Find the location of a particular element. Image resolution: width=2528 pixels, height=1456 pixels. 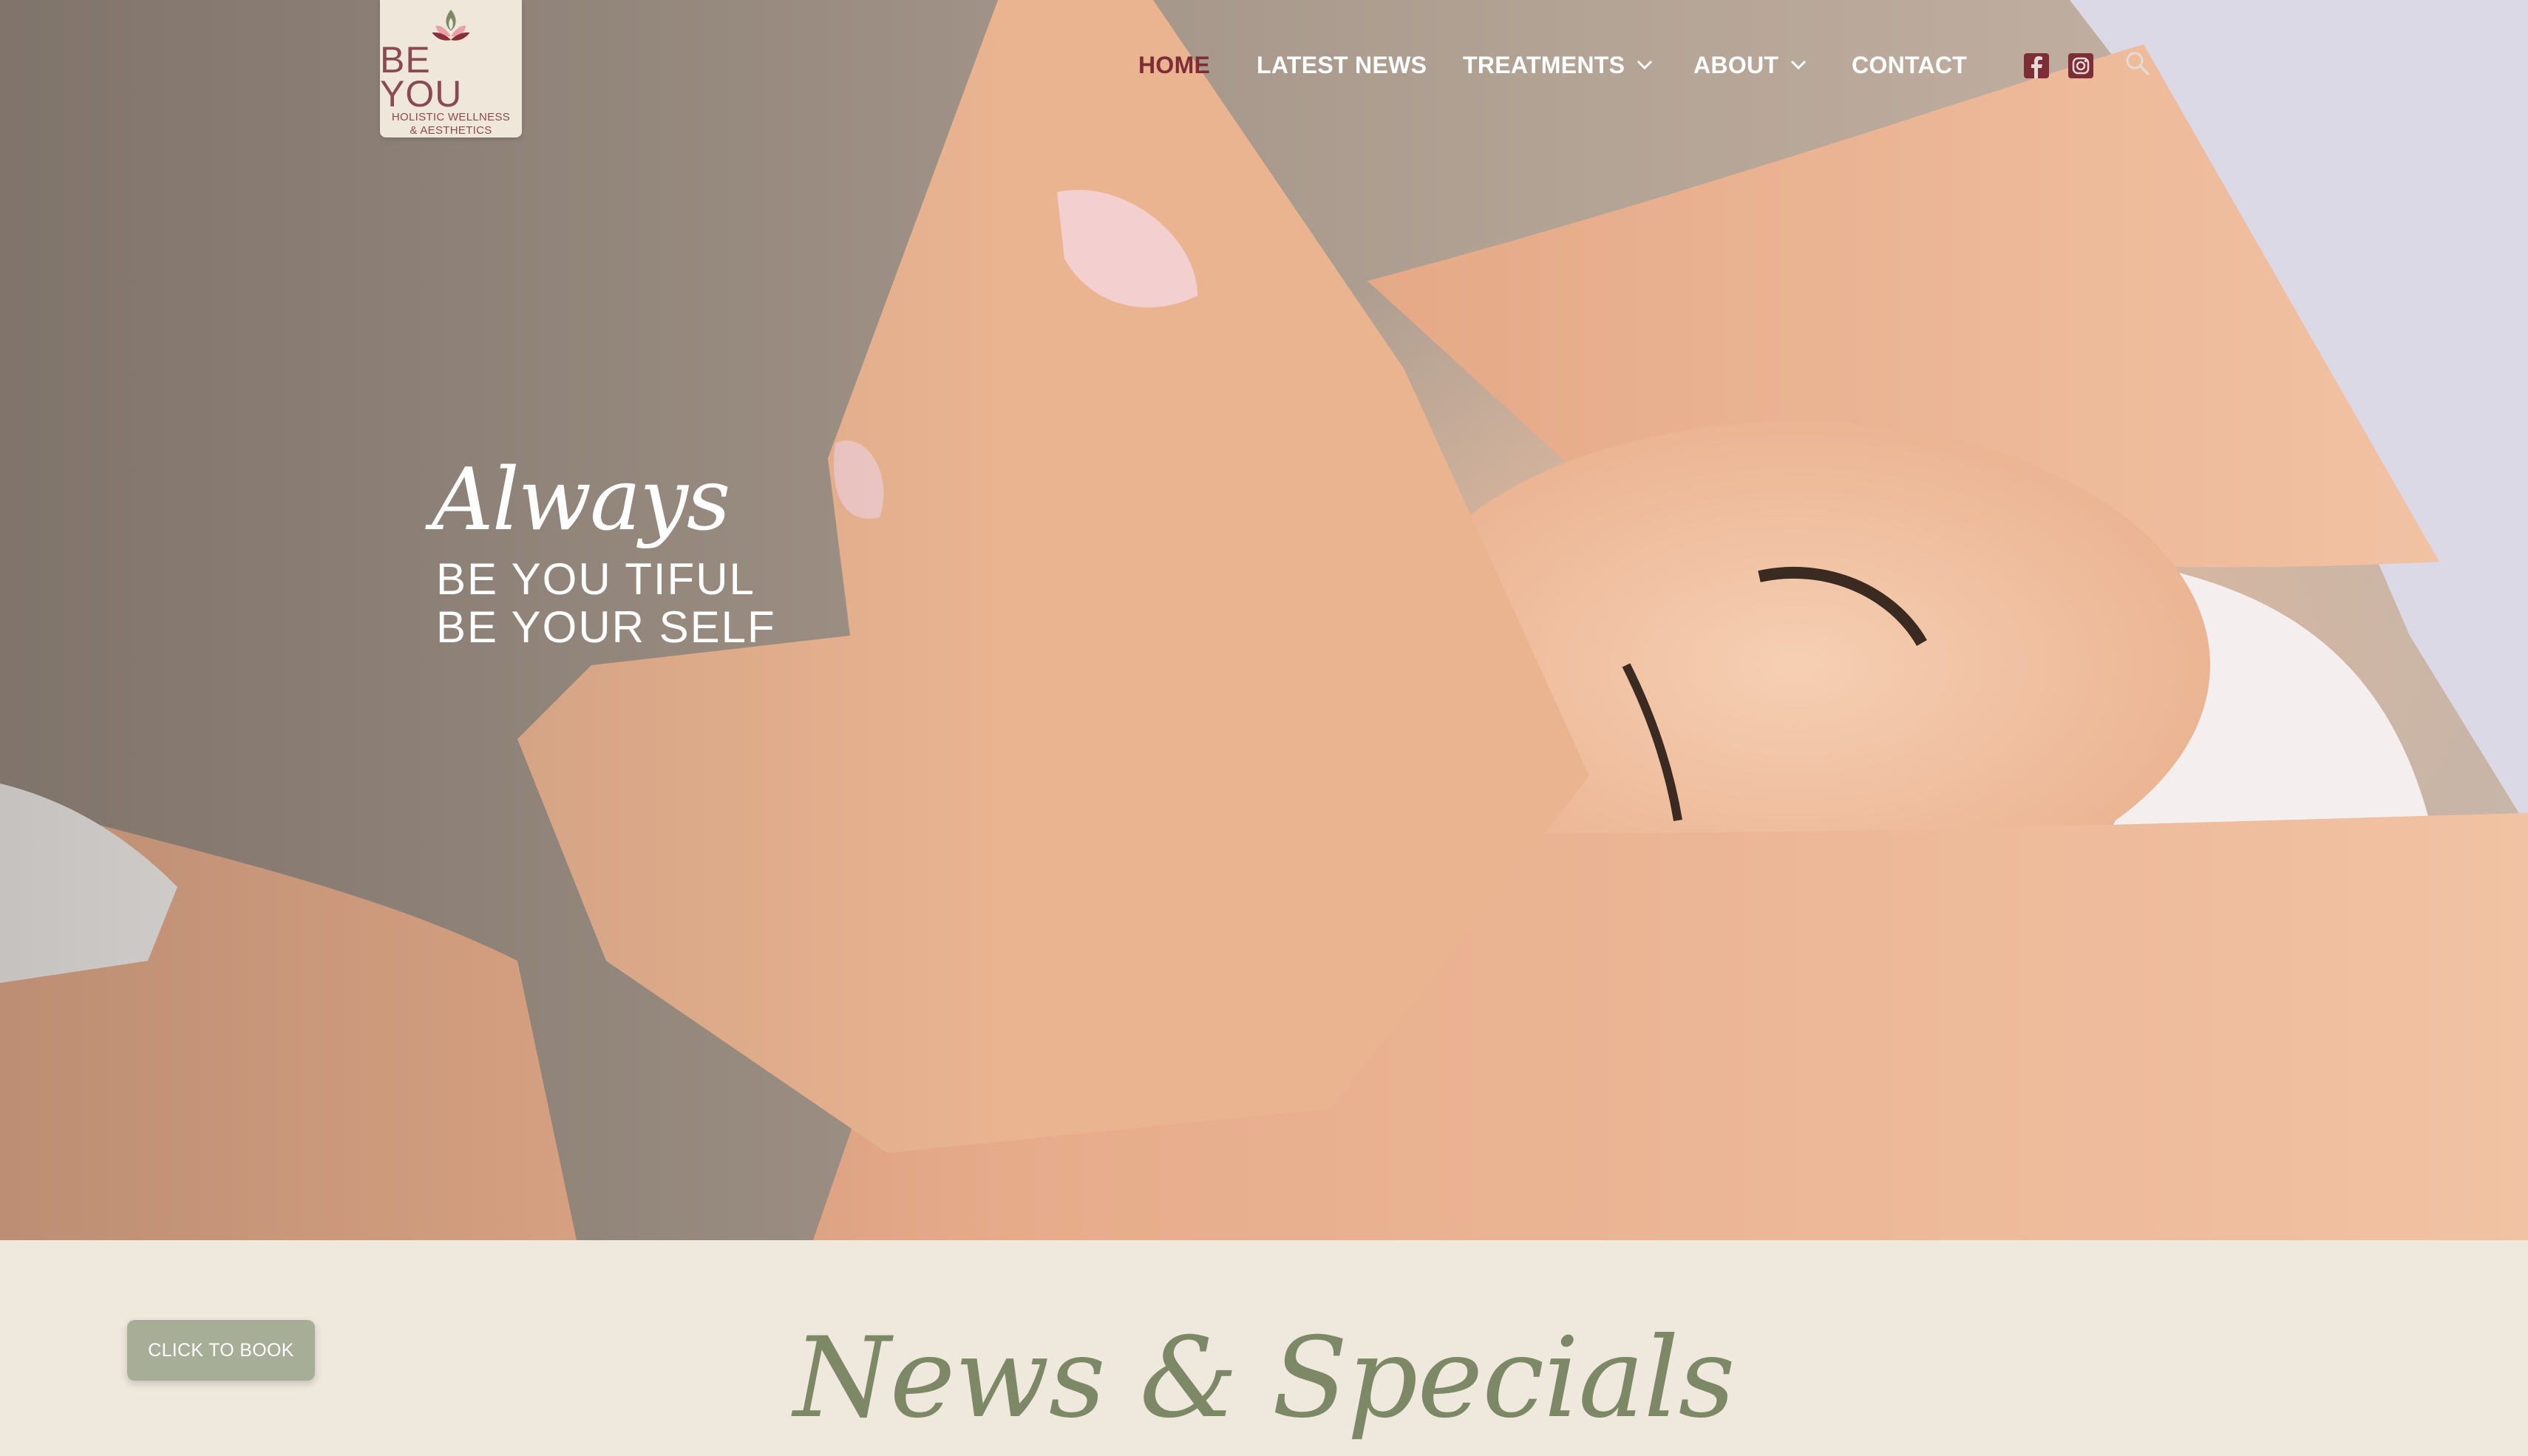

logo-wordmark: BE YOU is located at coordinates (422, 77).